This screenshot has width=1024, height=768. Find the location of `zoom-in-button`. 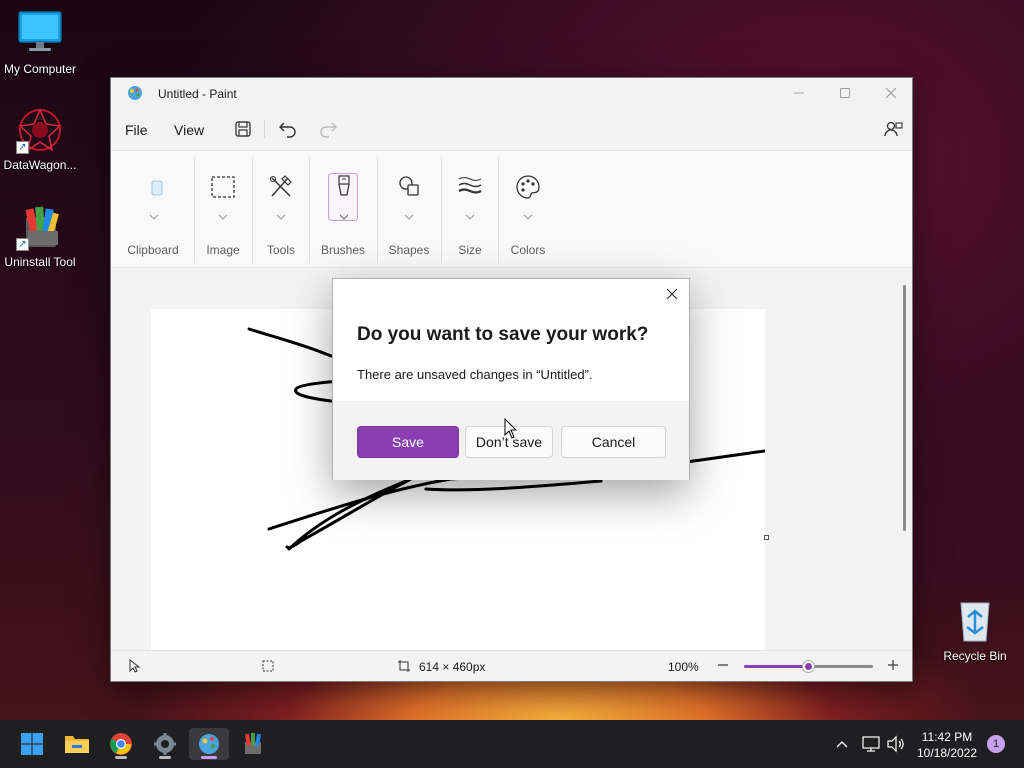

zoom-in-button is located at coordinates (893, 666).